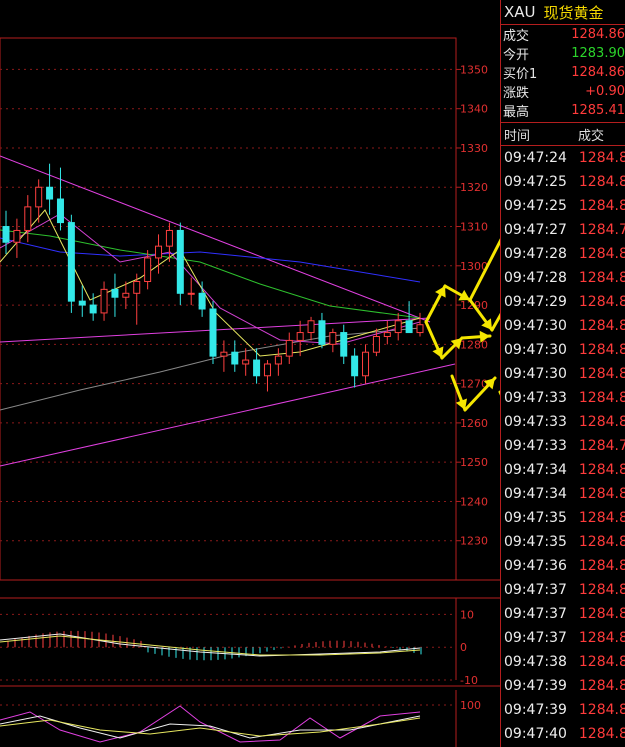  Describe the element at coordinates (535, 230) in the screenshot. I see `tick-time: 09:47:27` at that location.